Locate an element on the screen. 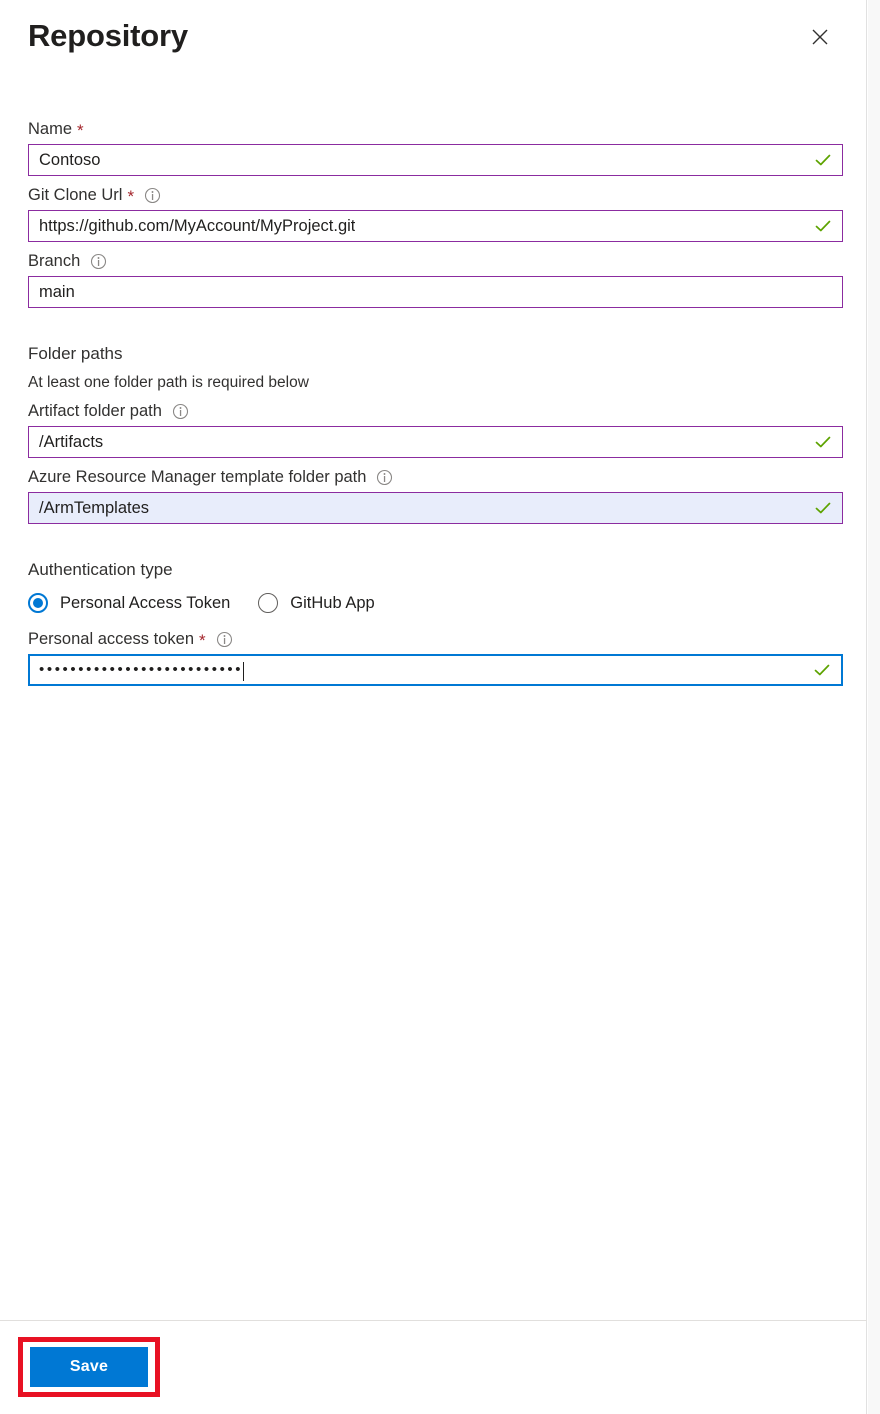  authentication-type-radio-group: Personal Access Token GitHub App is located at coordinates (447, 603).